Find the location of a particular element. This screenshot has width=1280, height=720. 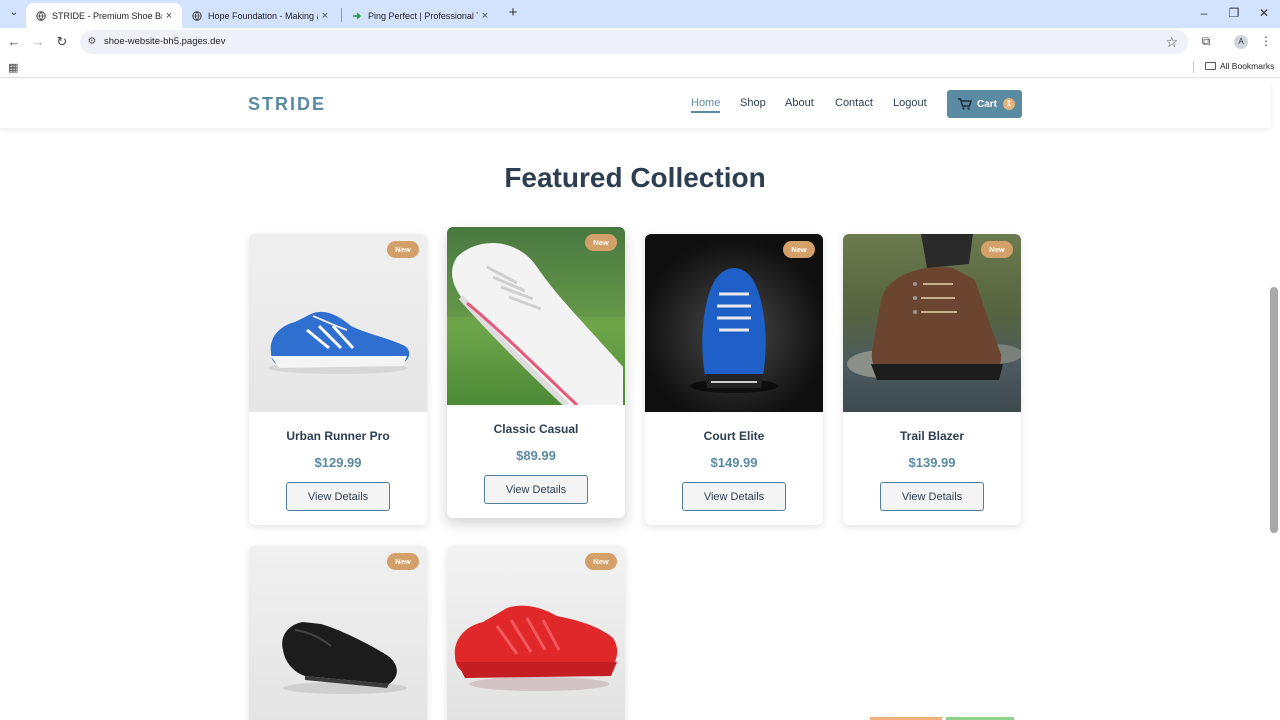

nav-shop: Shop is located at coordinates (753, 103).